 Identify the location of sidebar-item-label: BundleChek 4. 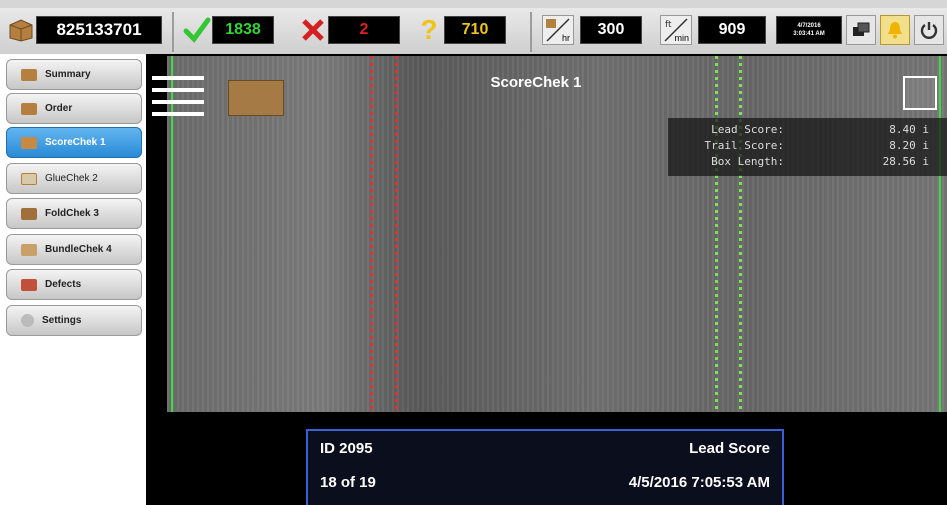
(78, 249).